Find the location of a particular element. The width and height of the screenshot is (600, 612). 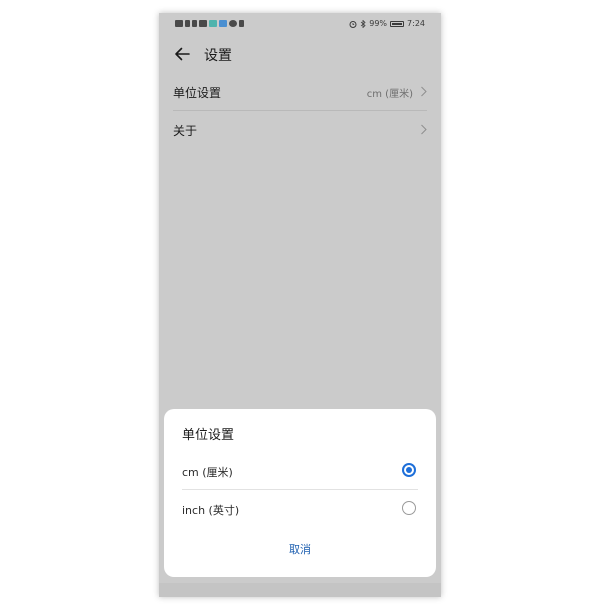

back-arrow-icon is located at coordinates (182, 54).